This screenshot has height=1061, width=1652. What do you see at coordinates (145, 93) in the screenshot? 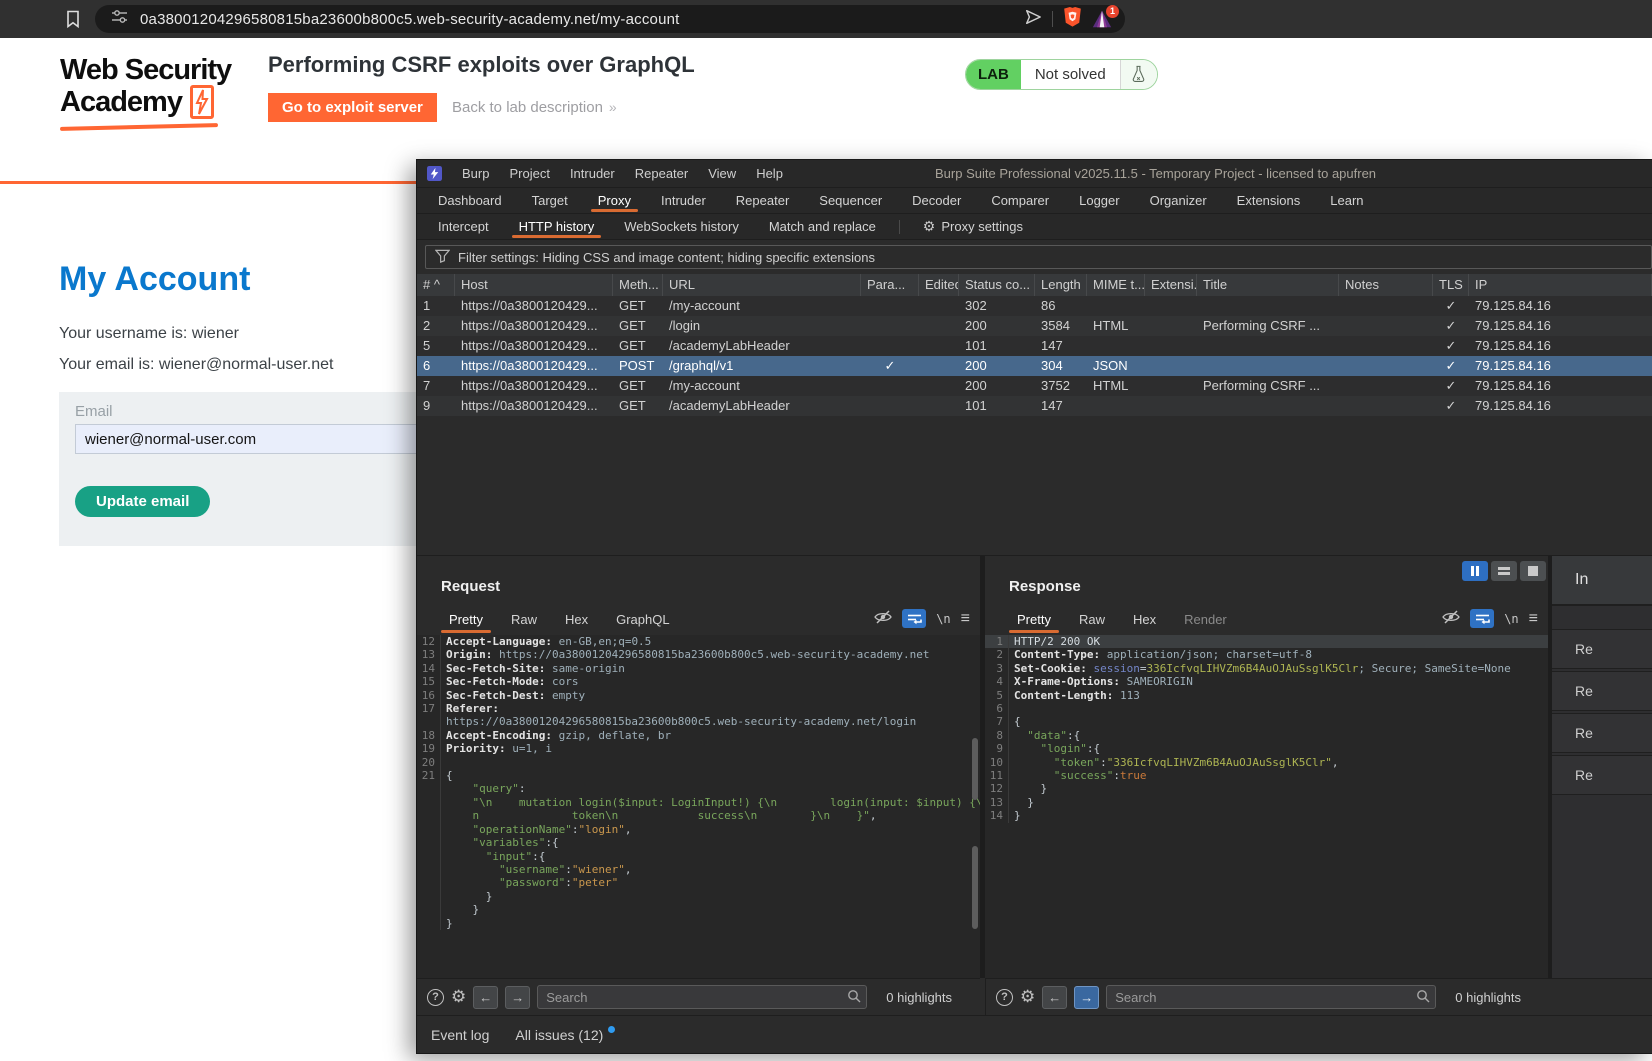
I see `web-security-academy-logo: Web Security Academy` at bounding box center [145, 93].